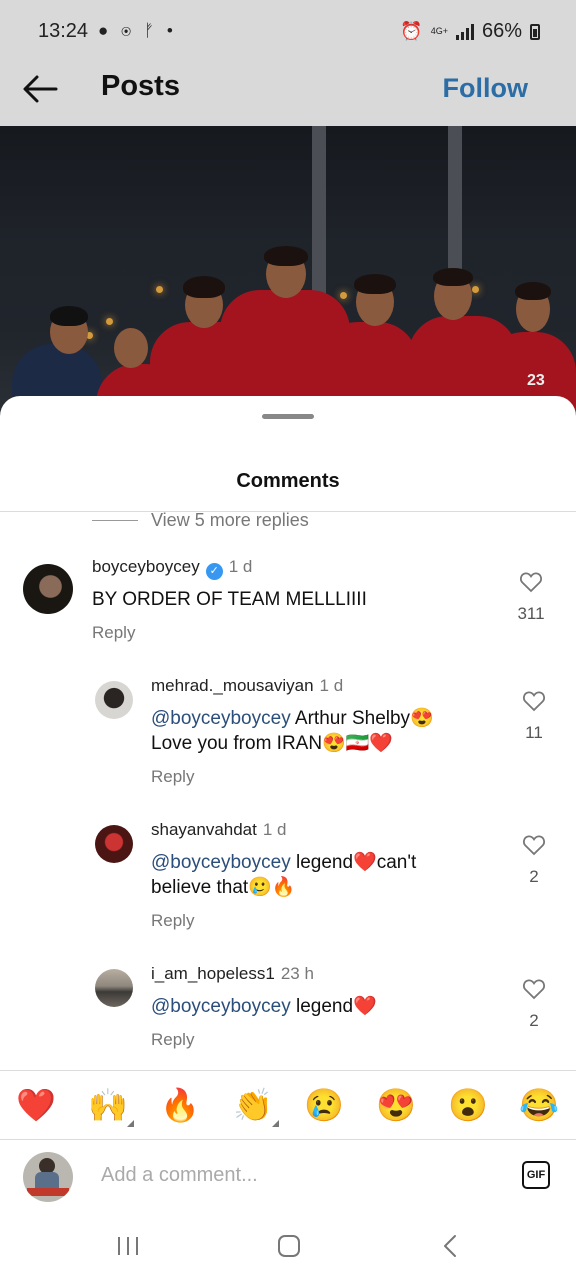 The image size is (576, 1280). I want to click on alarm-icon: ⏰, so click(411, 31).